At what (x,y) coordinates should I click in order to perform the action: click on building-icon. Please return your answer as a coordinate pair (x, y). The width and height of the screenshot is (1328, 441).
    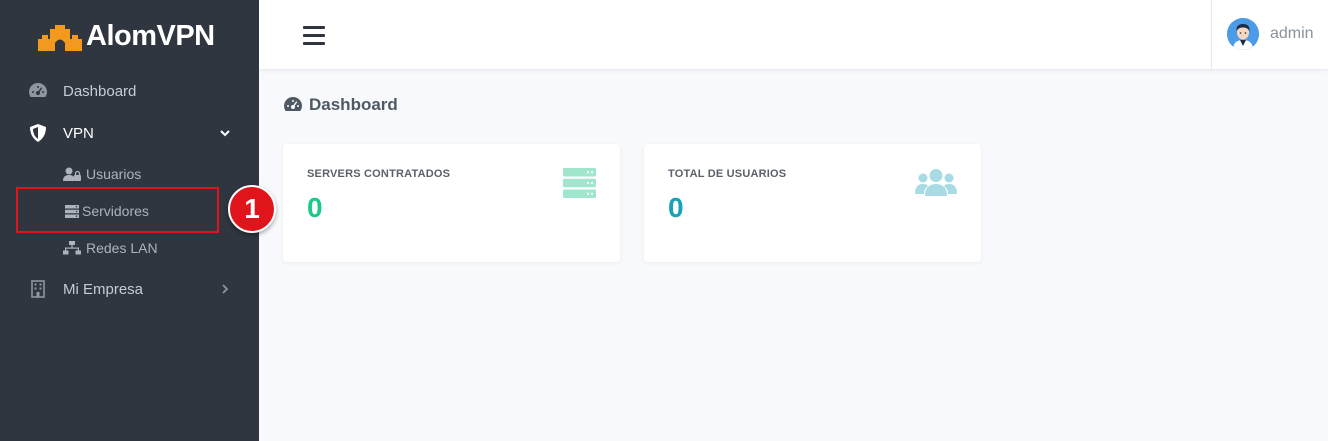
    Looking at the image, I should click on (38, 289).